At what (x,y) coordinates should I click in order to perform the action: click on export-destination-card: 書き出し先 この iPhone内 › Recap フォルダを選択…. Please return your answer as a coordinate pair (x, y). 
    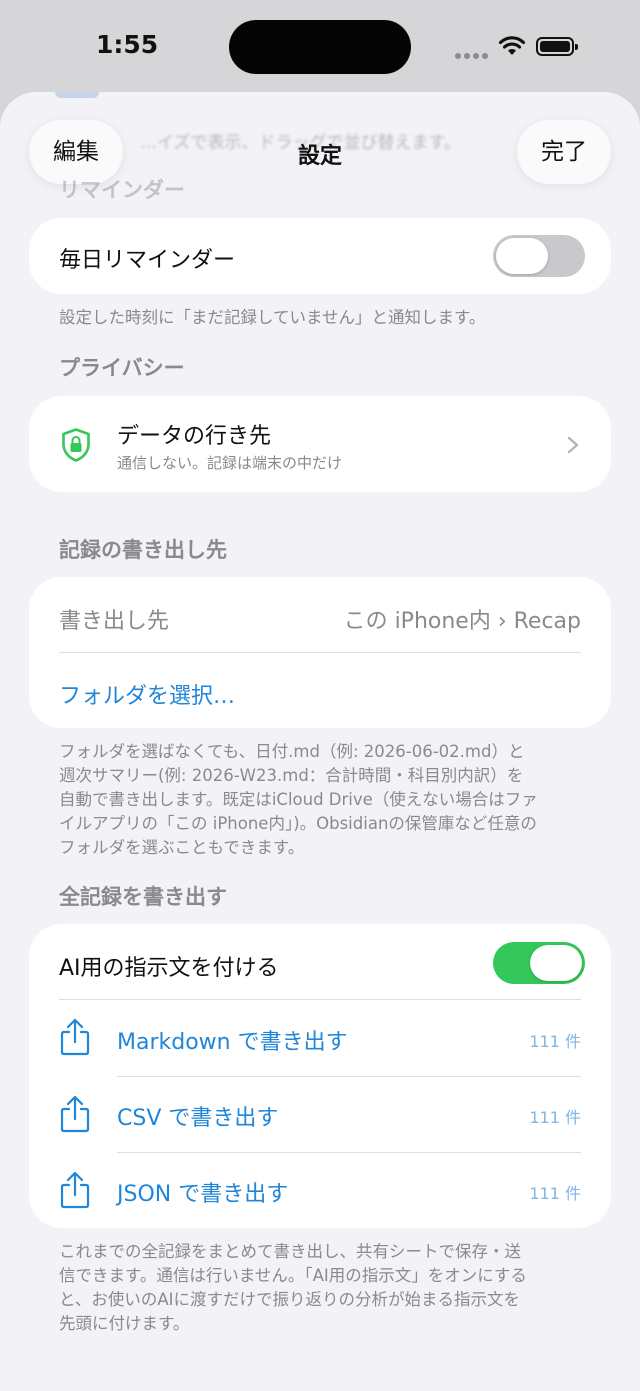
    Looking at the image, I should click on (320, 652).